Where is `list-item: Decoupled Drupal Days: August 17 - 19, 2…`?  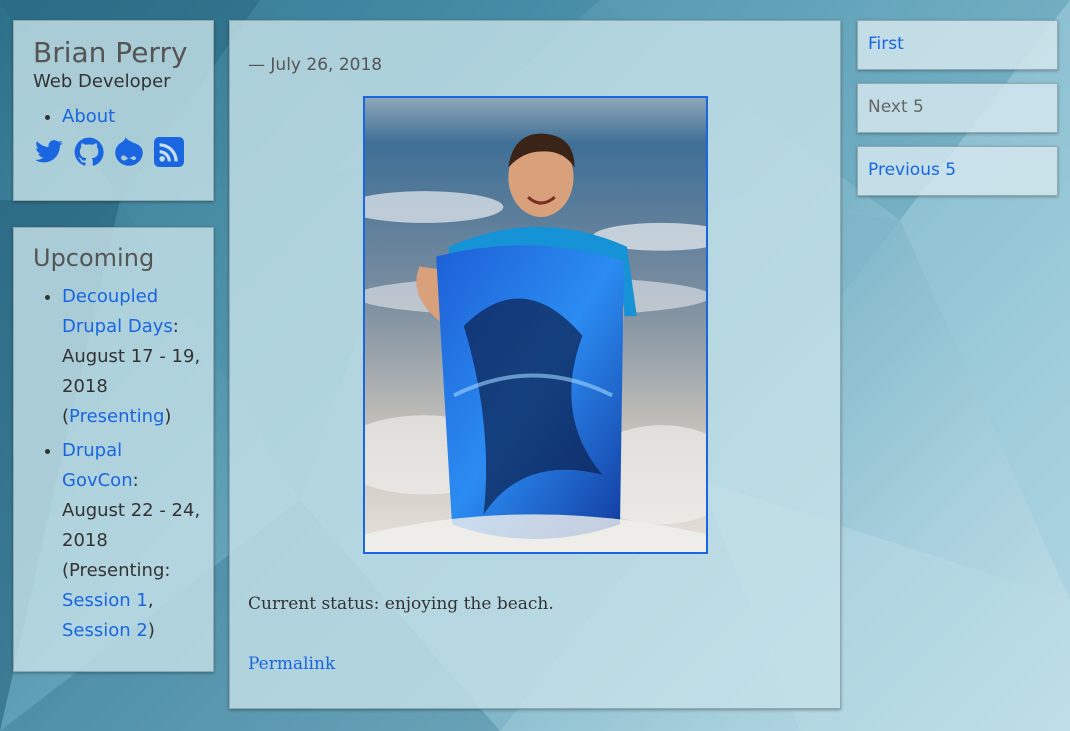
list-item: Decoupled Drupal Days: August 17 - 19, 2… is located at coordinates (132, 357).